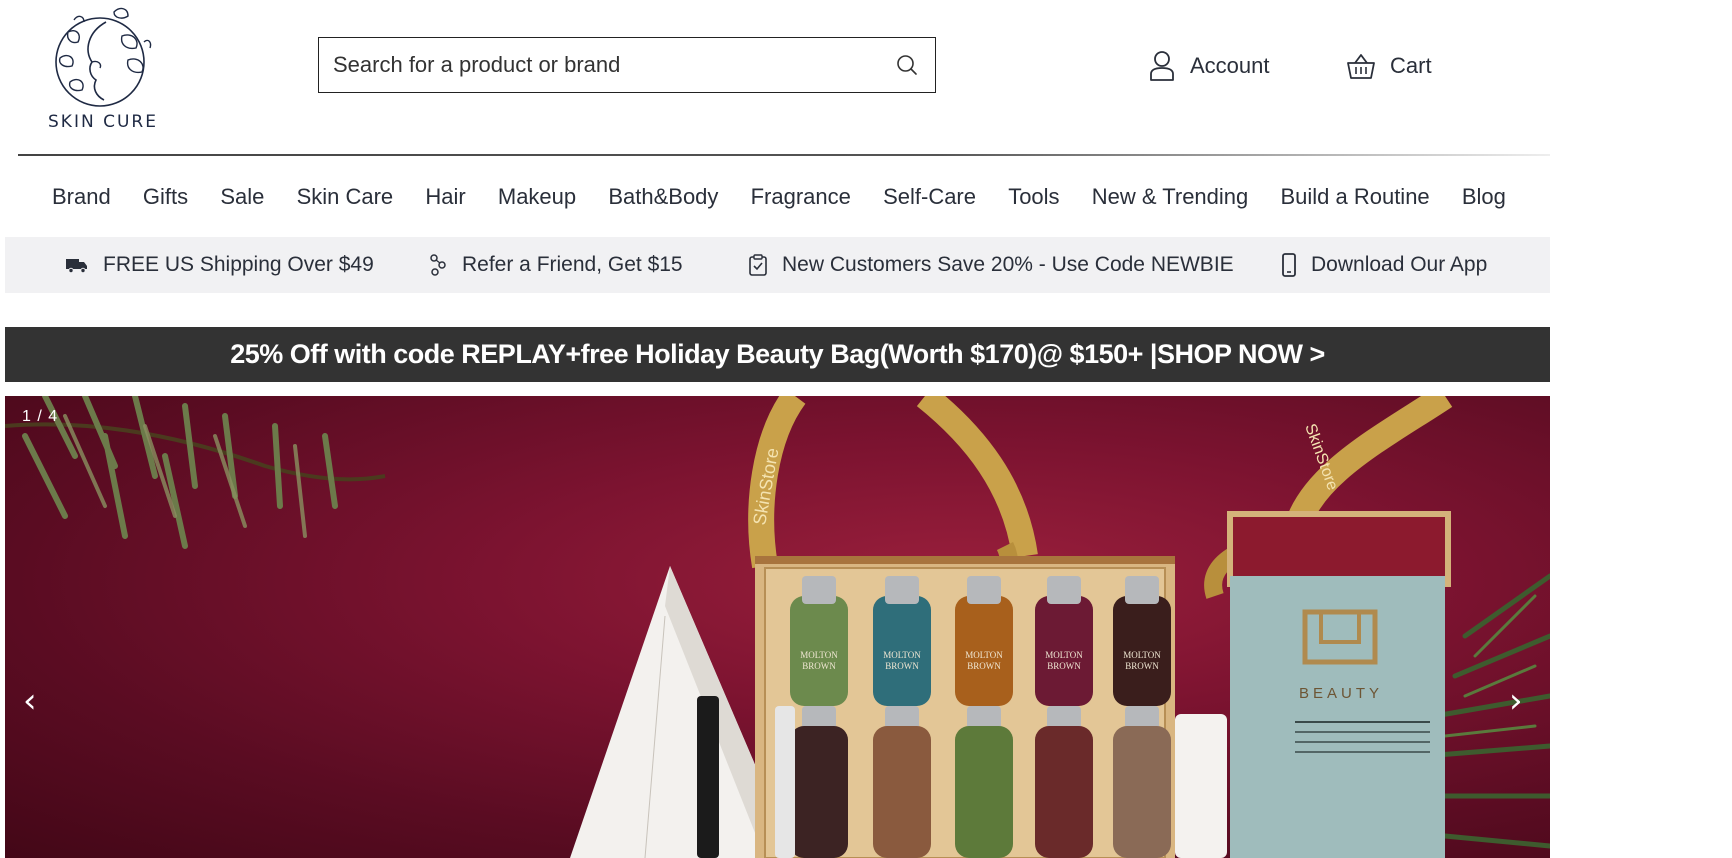 The height and width of the screenshot is (858, 1732). I want to click on nav-item-new-trending: New & Trending, so click(1170, 197).